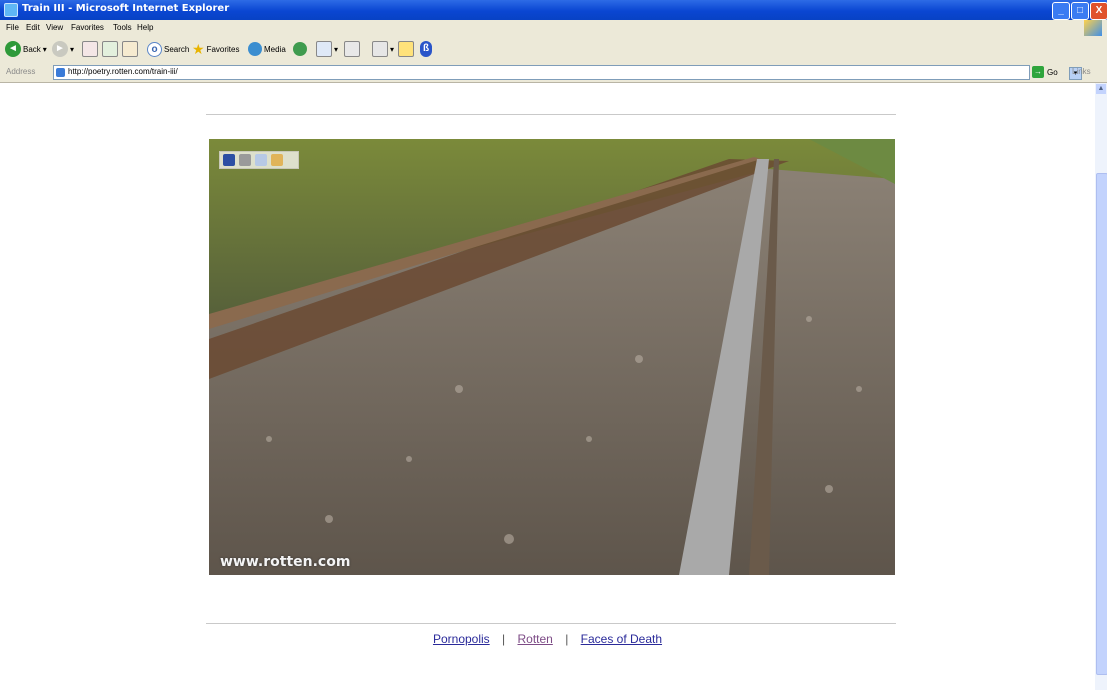 The image size is (1107, 690). What do you see at coordinates (122, 27) in the screenshot?
I see `menu-tools: Tools` at bounding box center [122, 27].